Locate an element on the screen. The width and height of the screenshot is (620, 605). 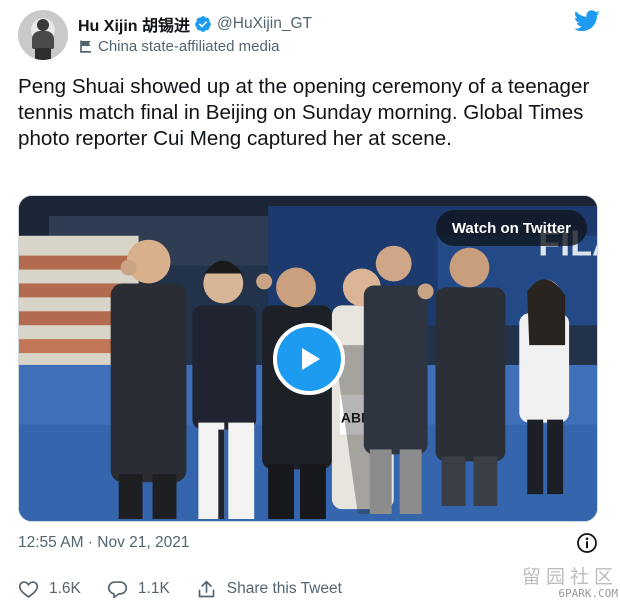
verified-badge-icon is located at coordinates (203, 24).